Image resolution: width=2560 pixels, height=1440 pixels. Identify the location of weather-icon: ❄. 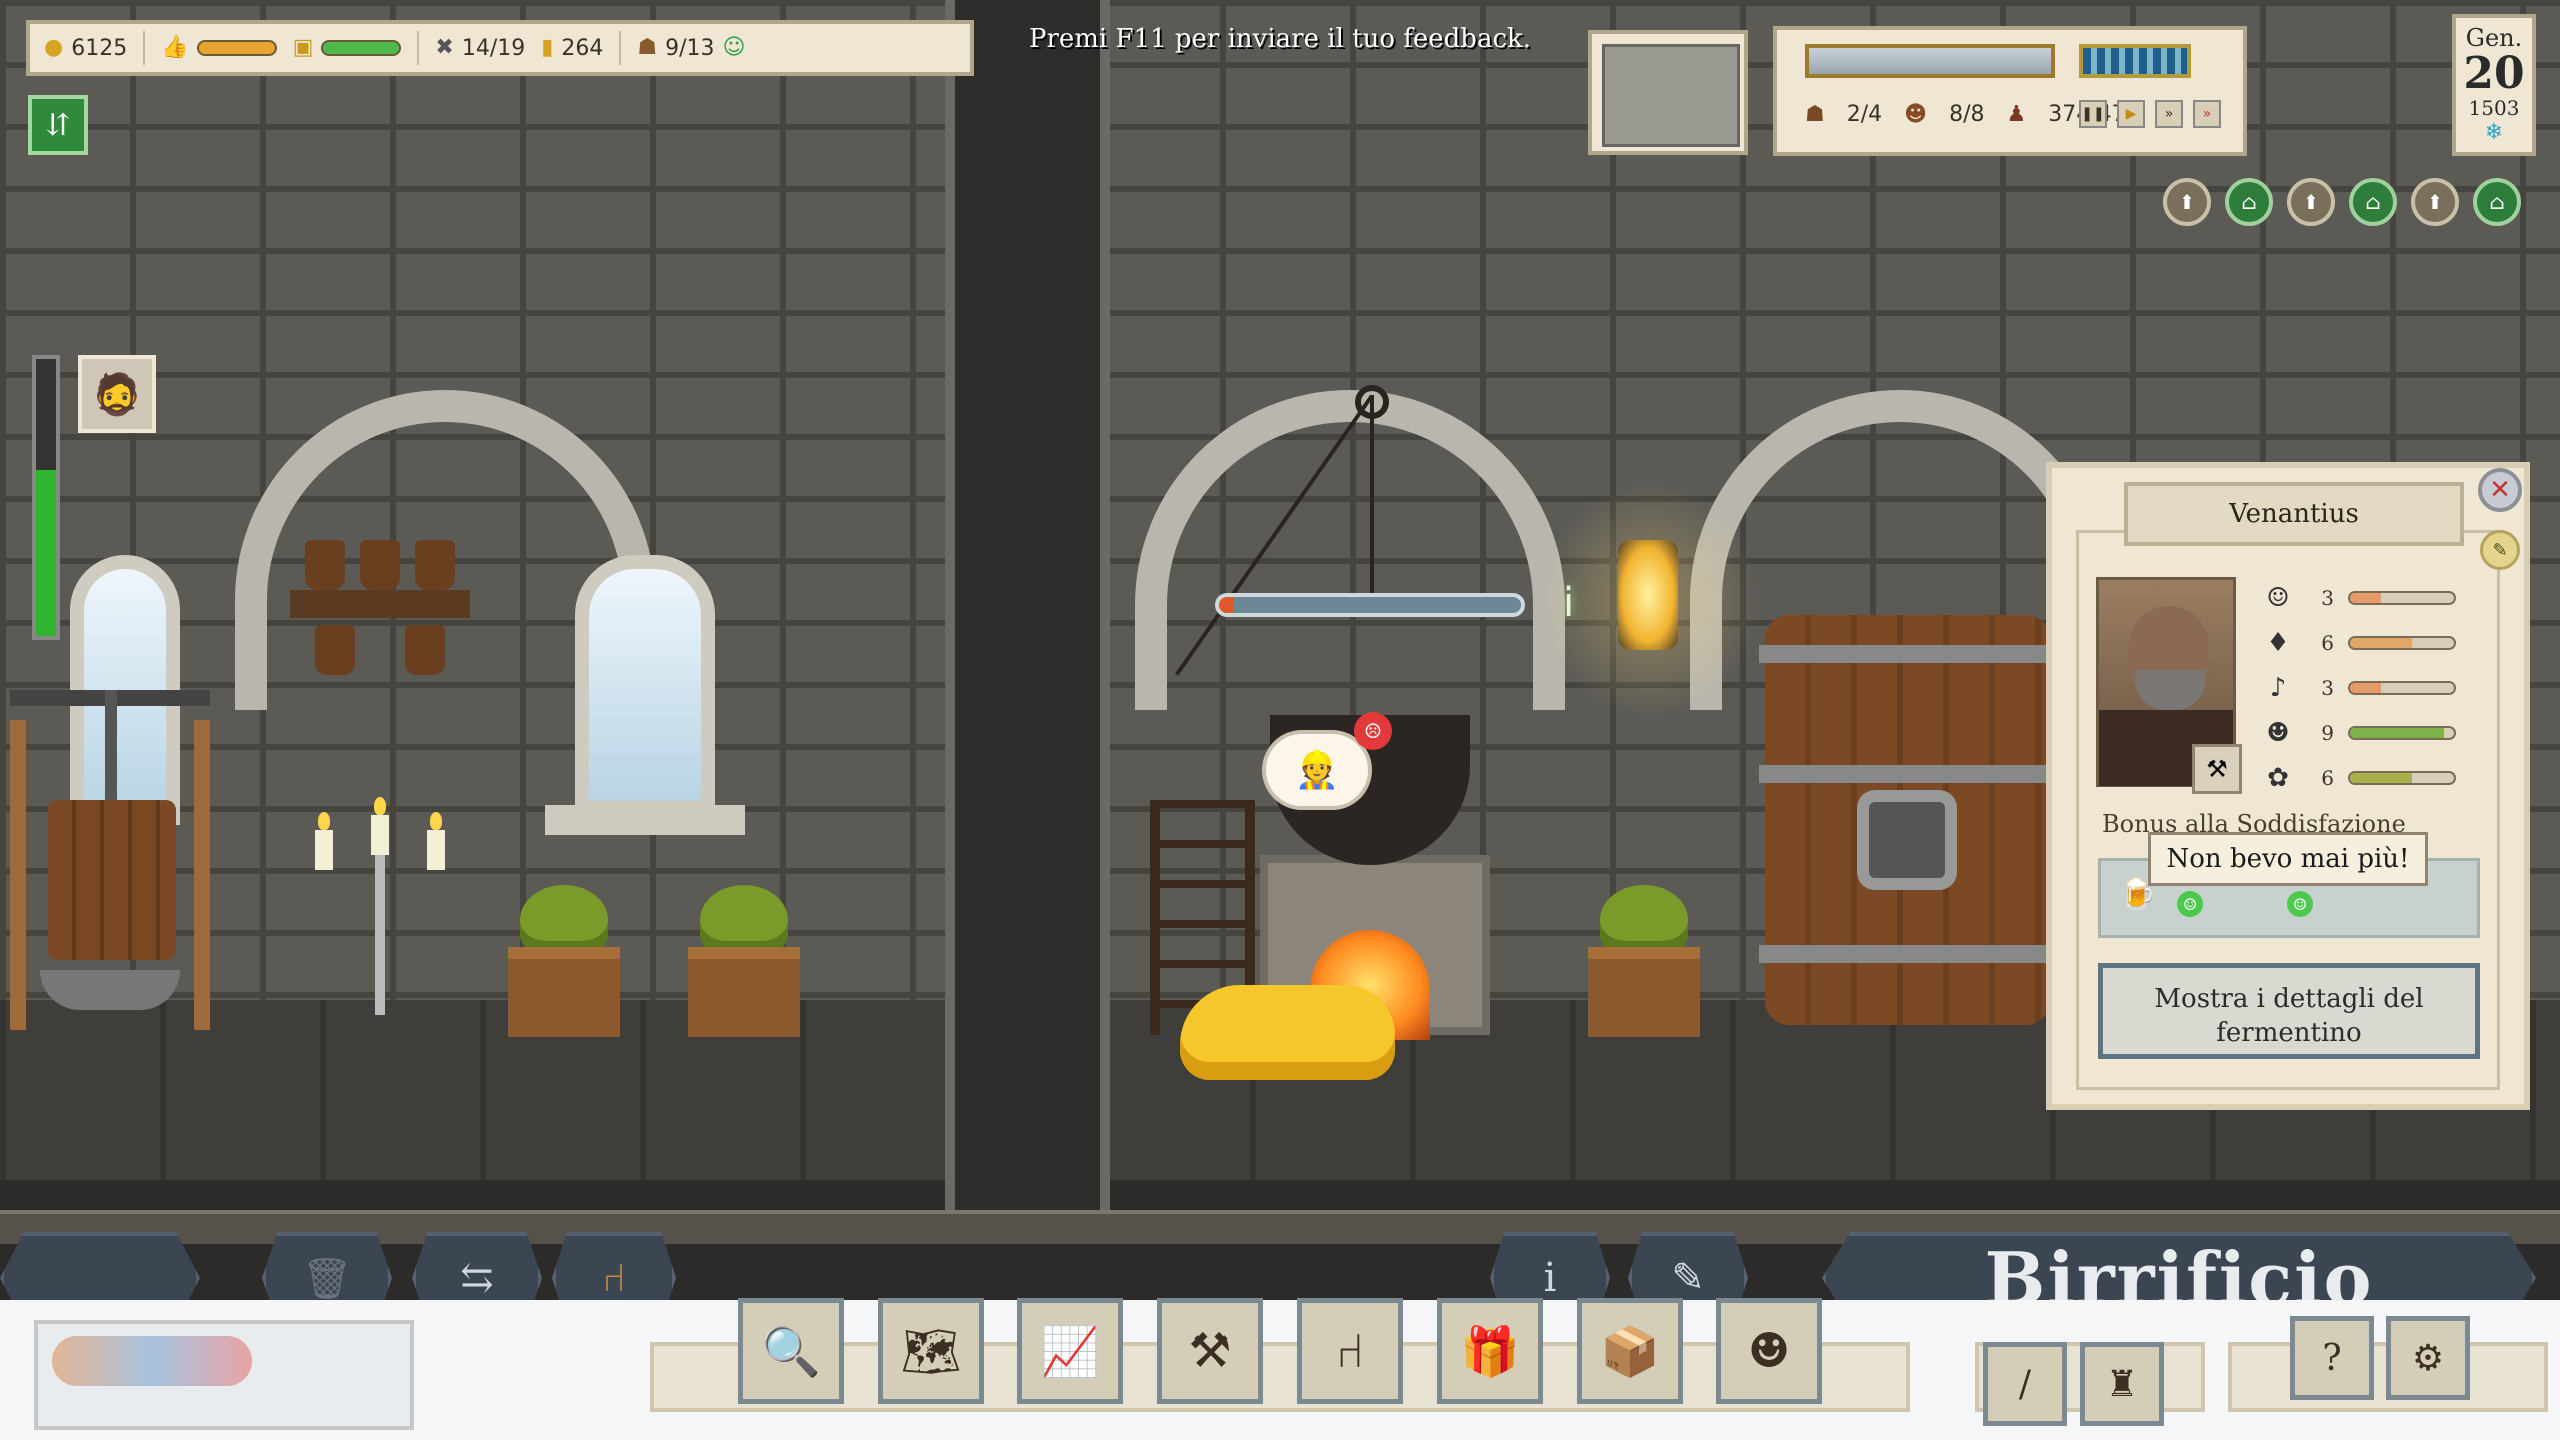
(2494, 132).